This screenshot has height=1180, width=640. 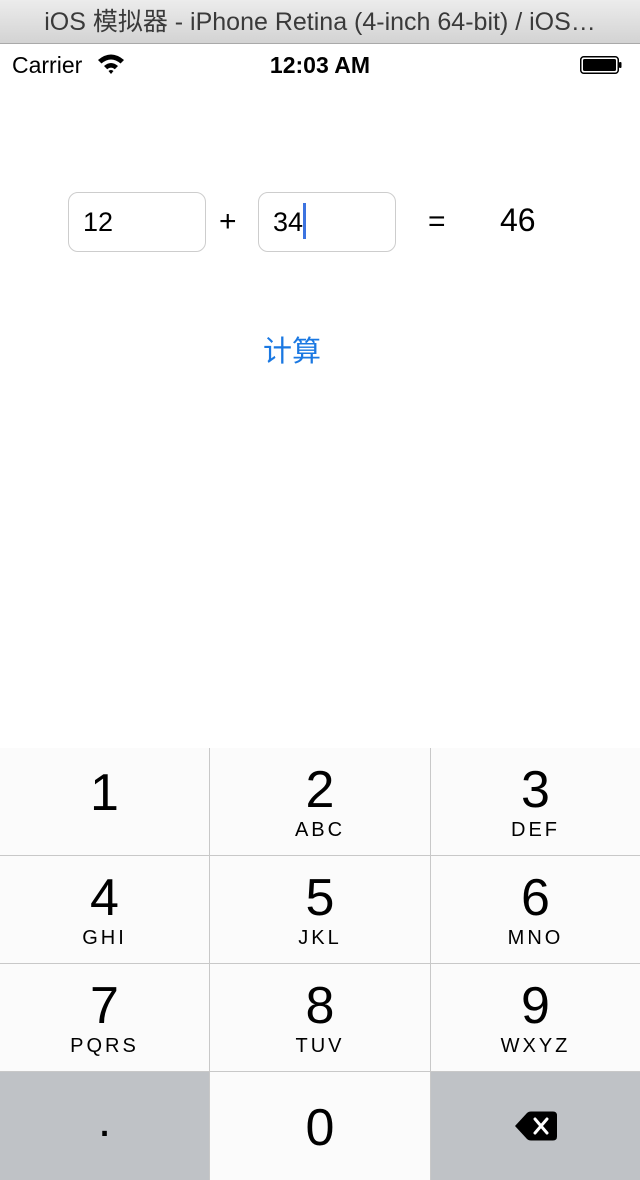 I want to click on key-3: 3 DEF, so click(x=535, y=802).